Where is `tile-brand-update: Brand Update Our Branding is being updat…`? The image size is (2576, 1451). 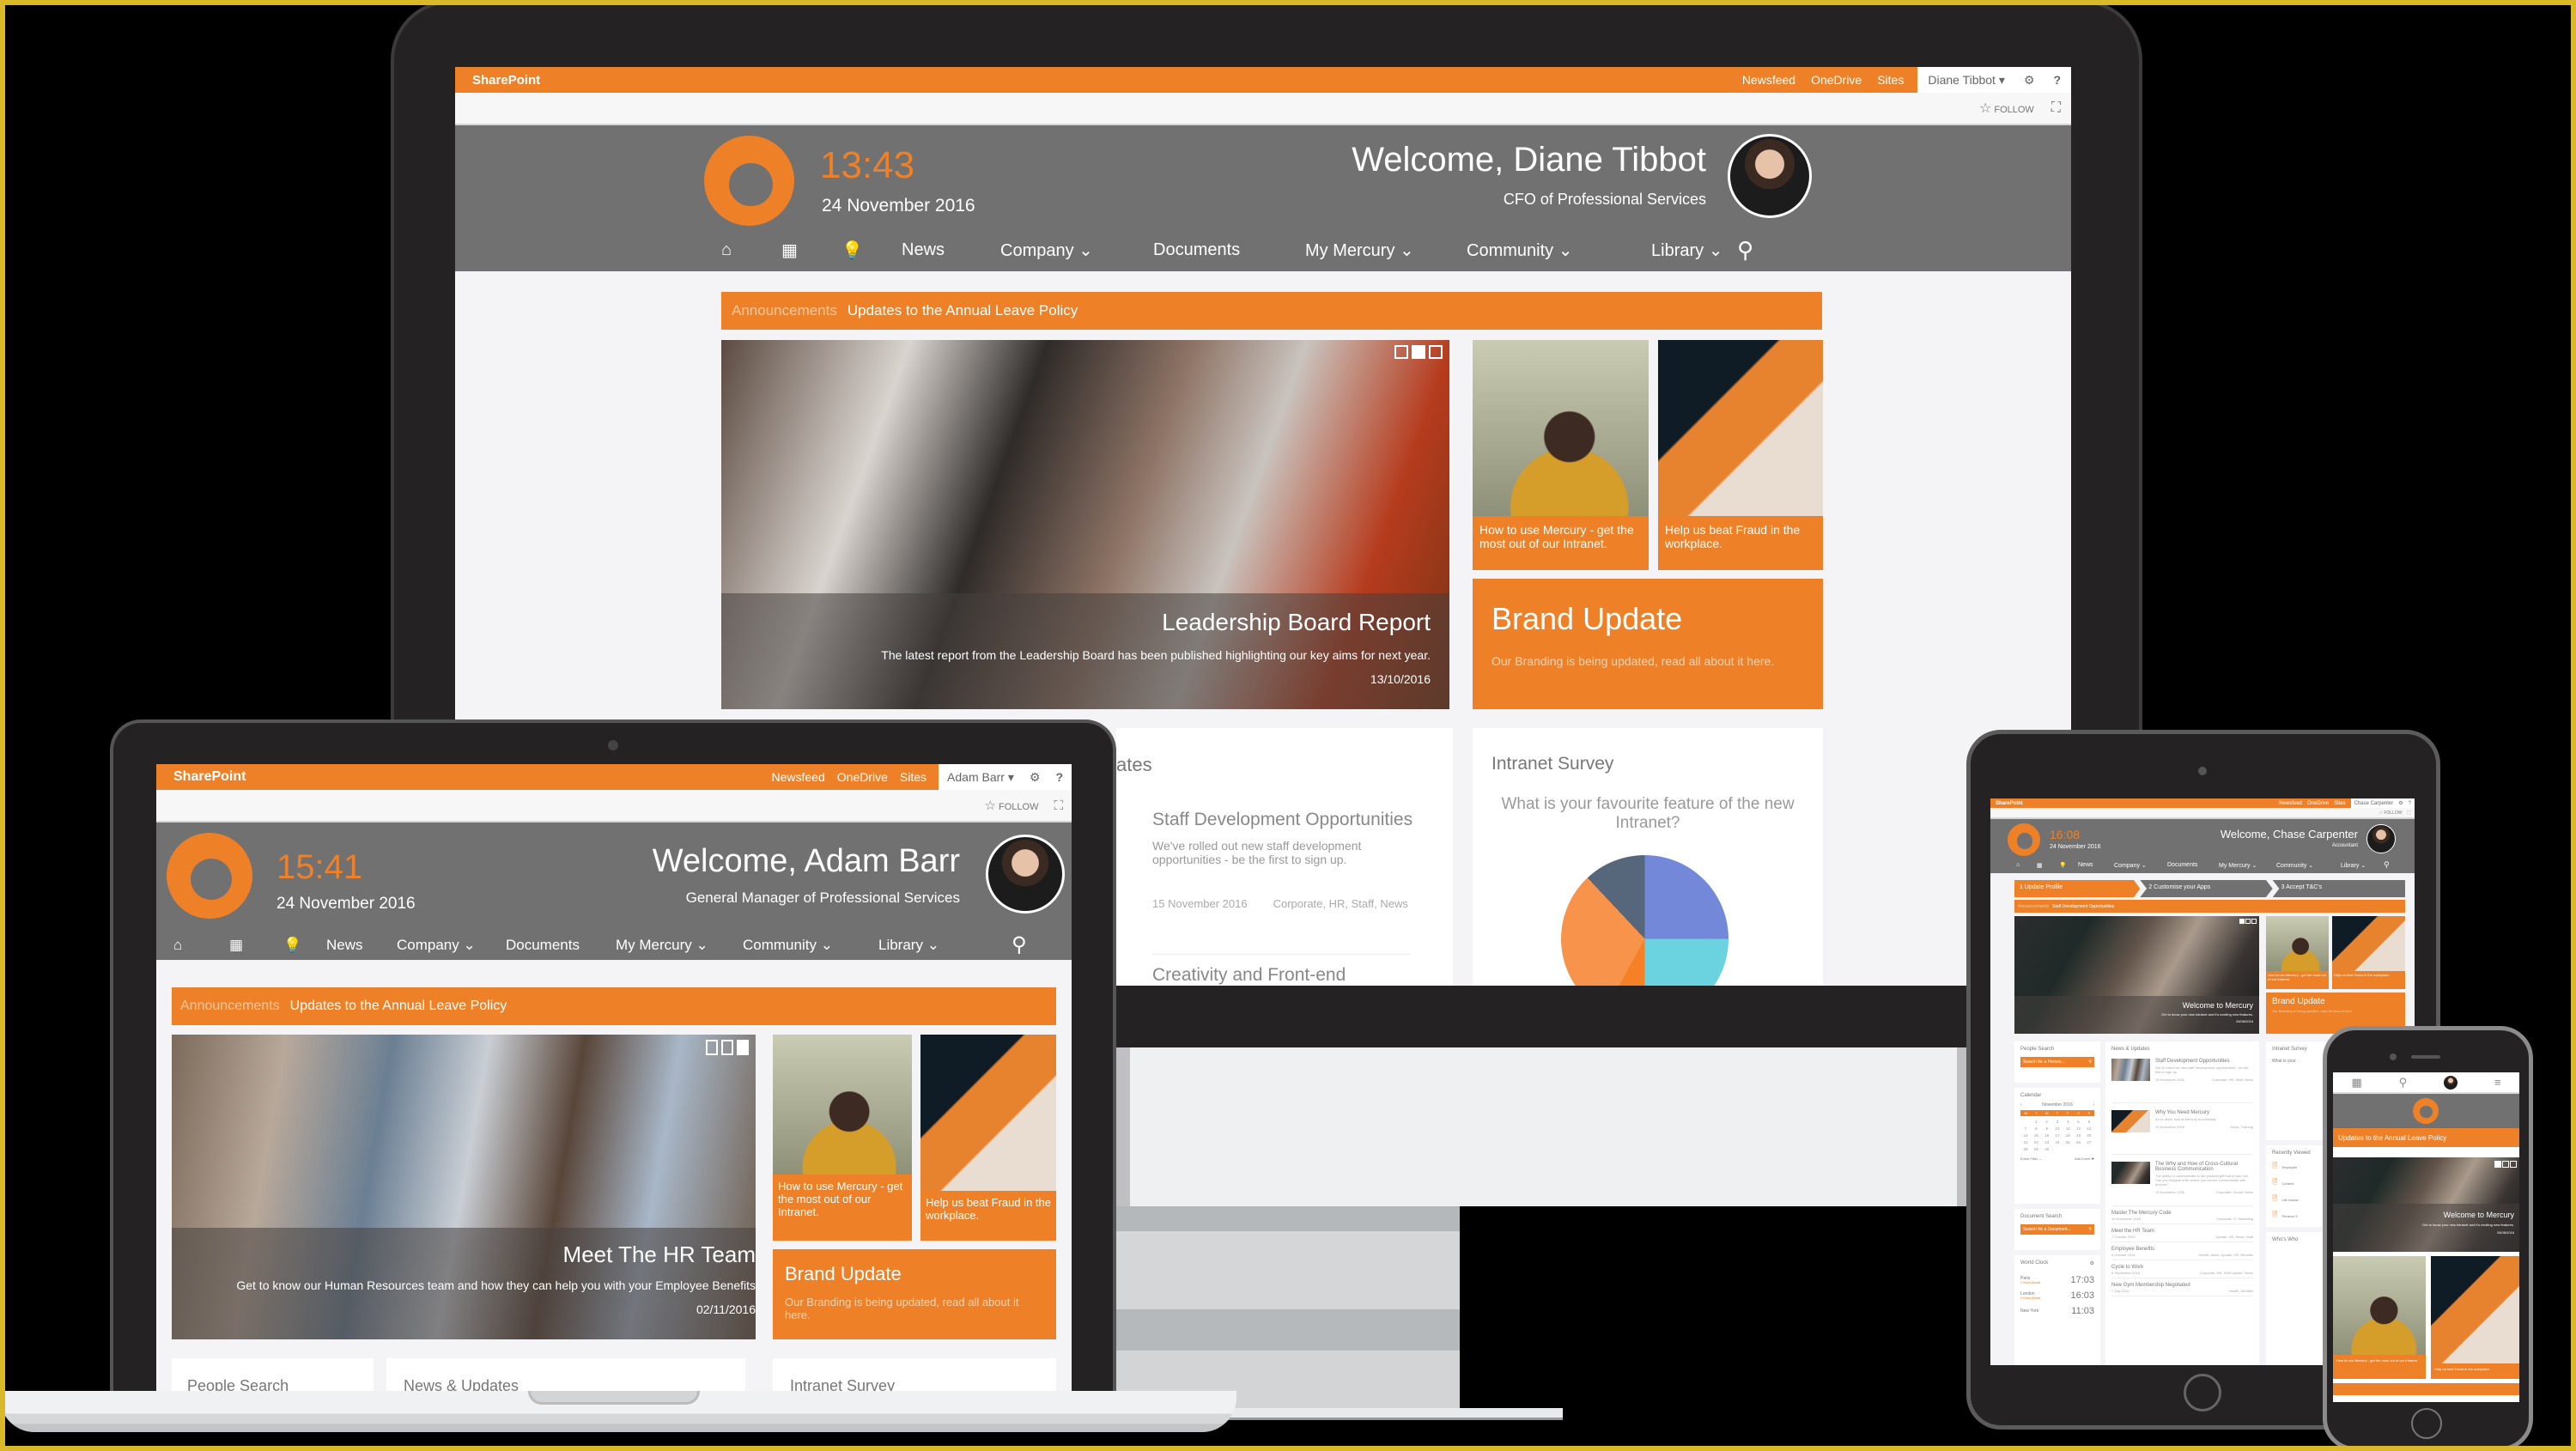 tile-brand-update: Brand Update Our Branding is being updat… is located at coordinates (1648, 644).